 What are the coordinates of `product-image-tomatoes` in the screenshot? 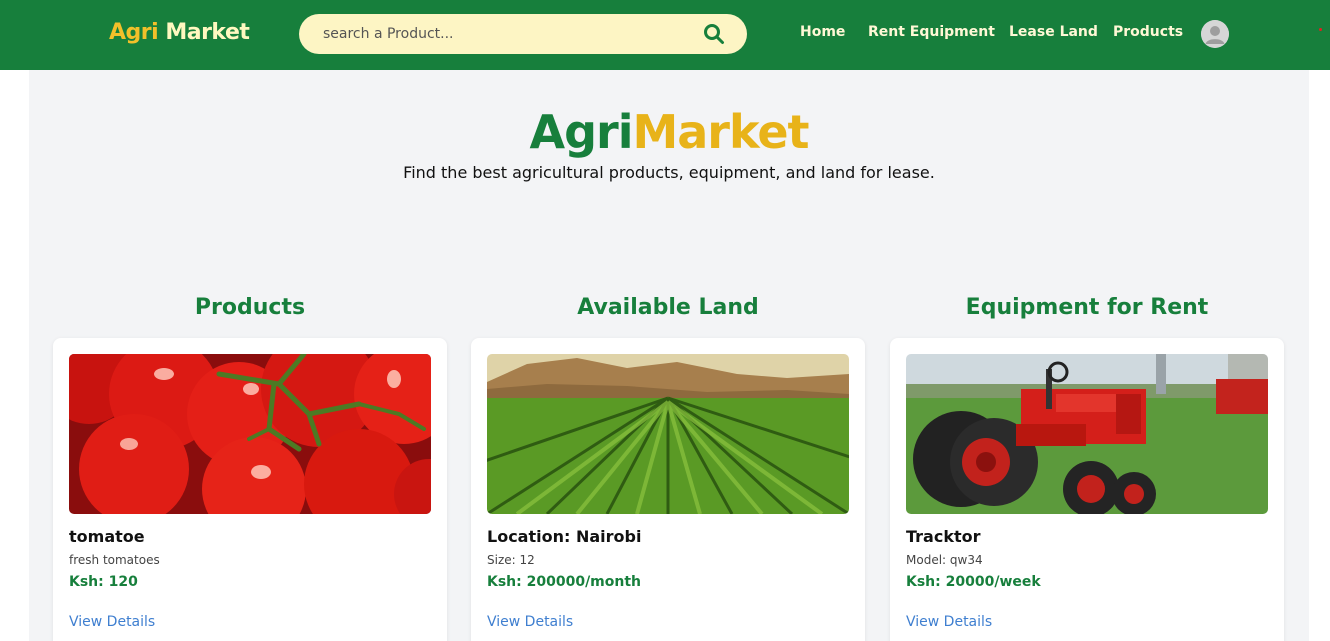 It's located at (250, 434).